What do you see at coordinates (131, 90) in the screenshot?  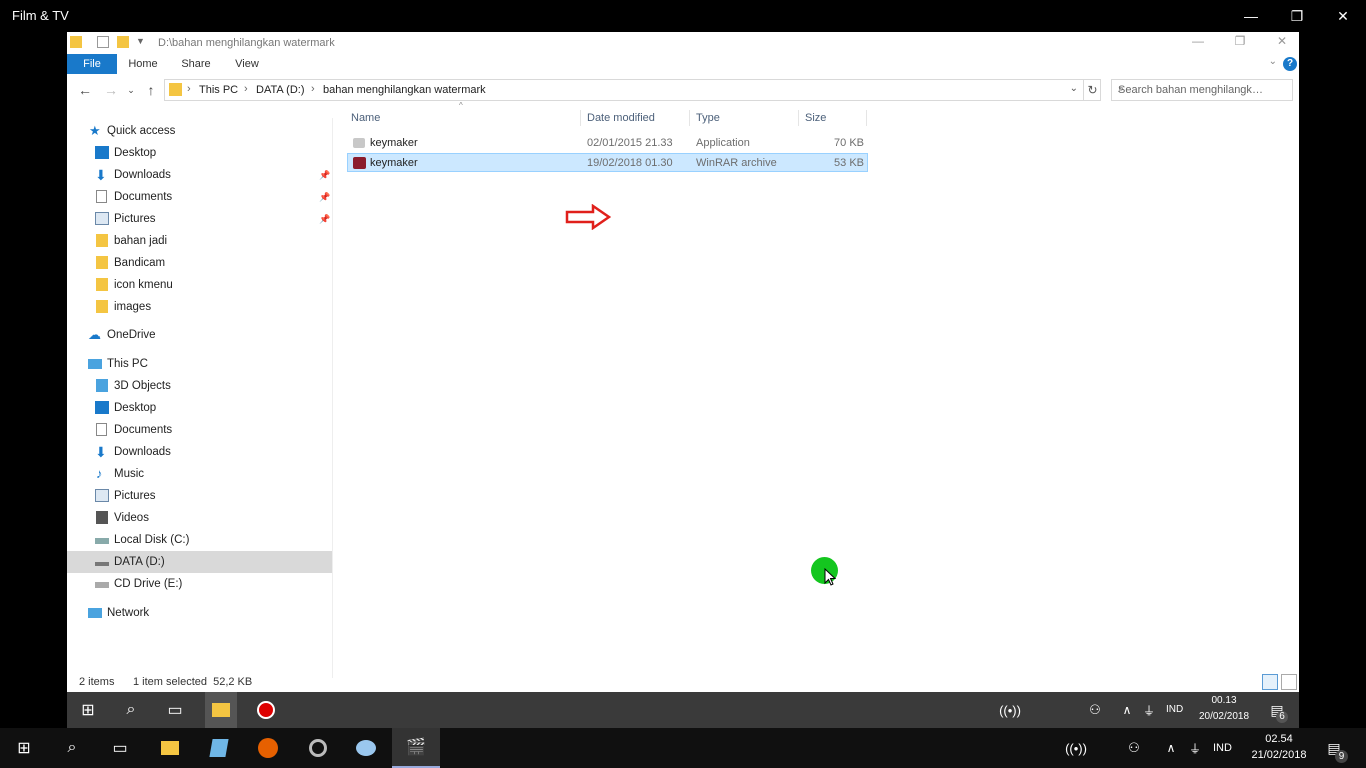 I see `recent-locations-button: ⌄` at bounding box center [131, 90].